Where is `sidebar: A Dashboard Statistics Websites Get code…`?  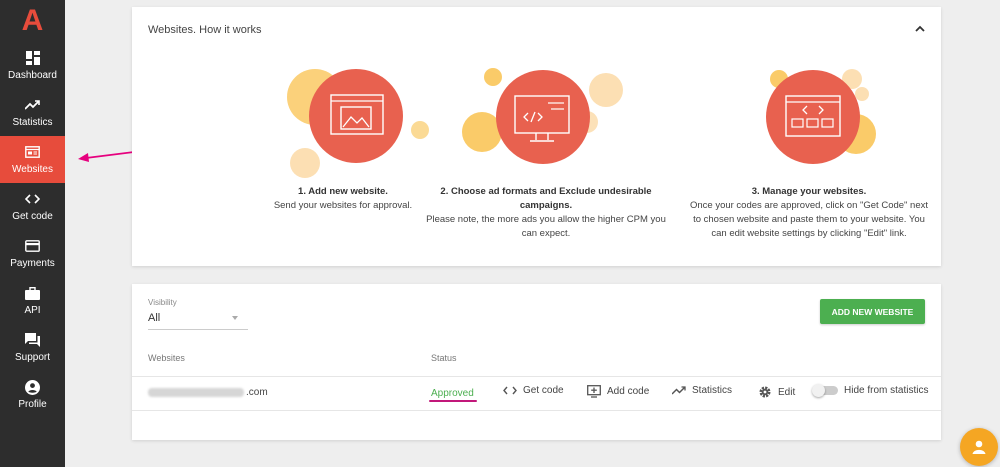
sidebar: A Dashboard Statistics Websites Get code… is located at coordinates (32, 233).